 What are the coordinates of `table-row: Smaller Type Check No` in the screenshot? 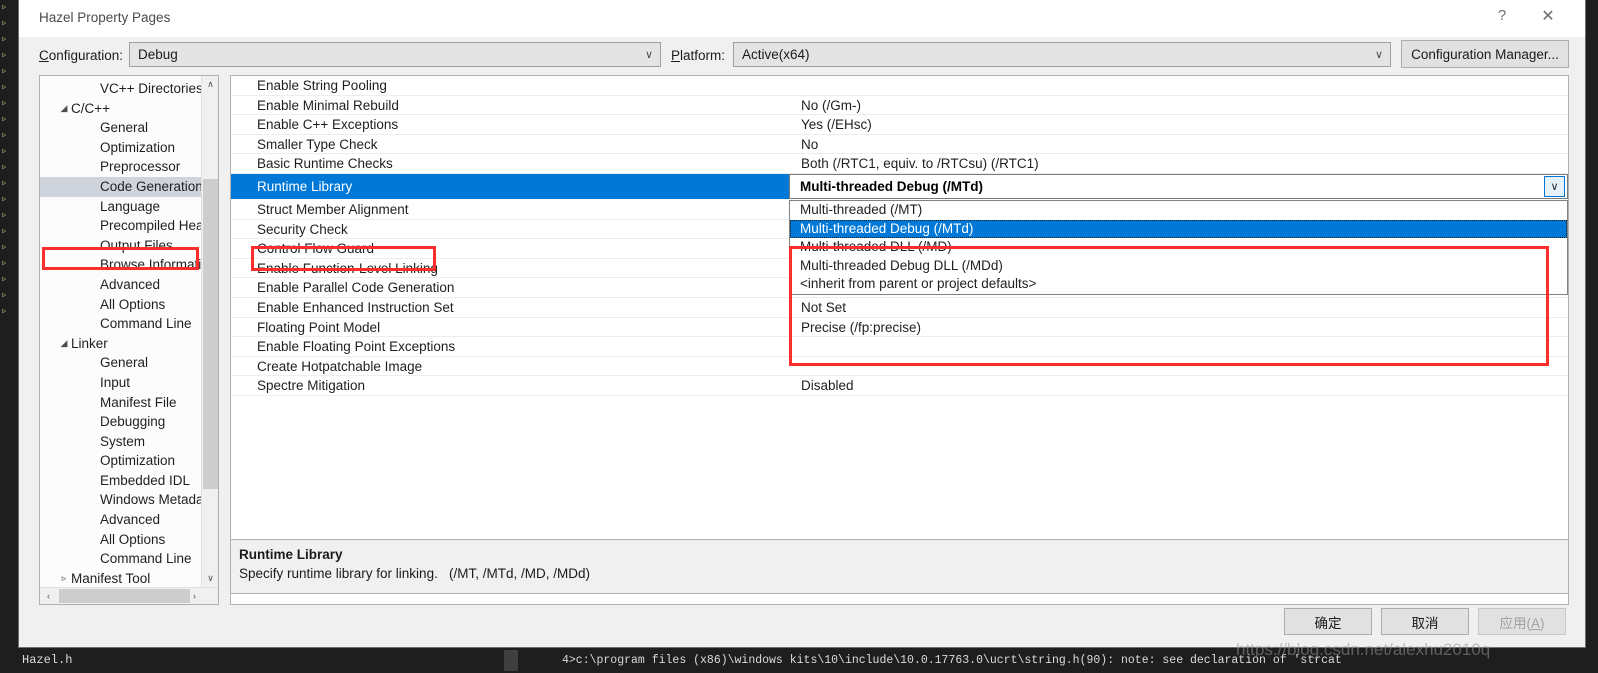 It's located at (899, 145).